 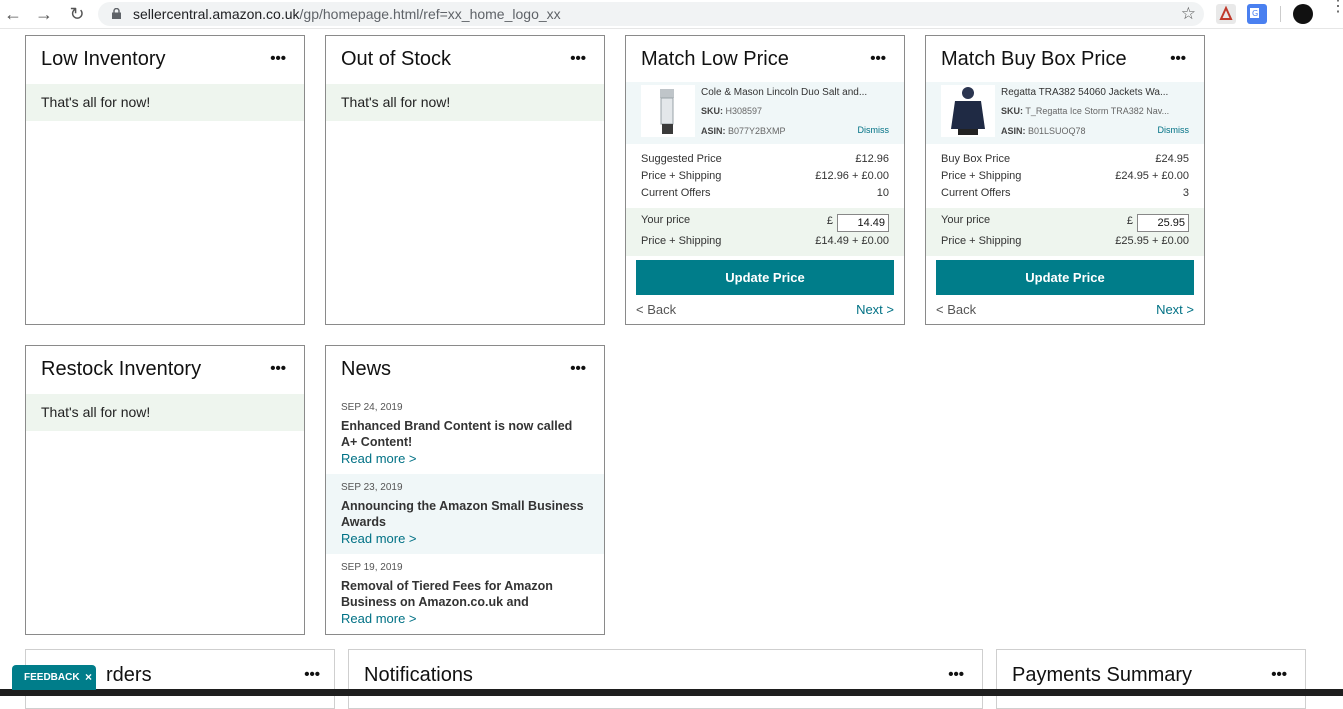 I want to click on payments-summary-card: Payments Summary •••, so click(x=1151, y=679).